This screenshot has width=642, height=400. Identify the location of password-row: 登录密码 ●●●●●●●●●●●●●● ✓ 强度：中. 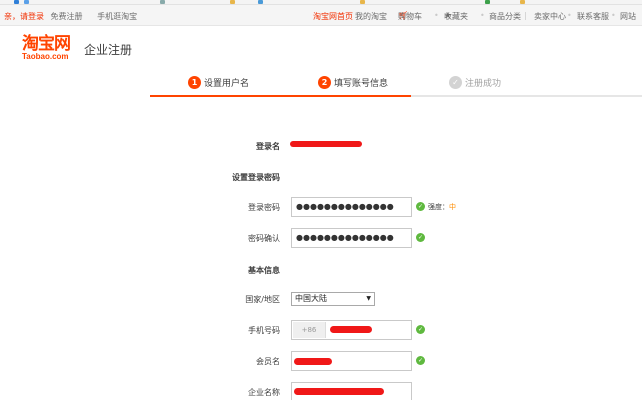
(321, 208).